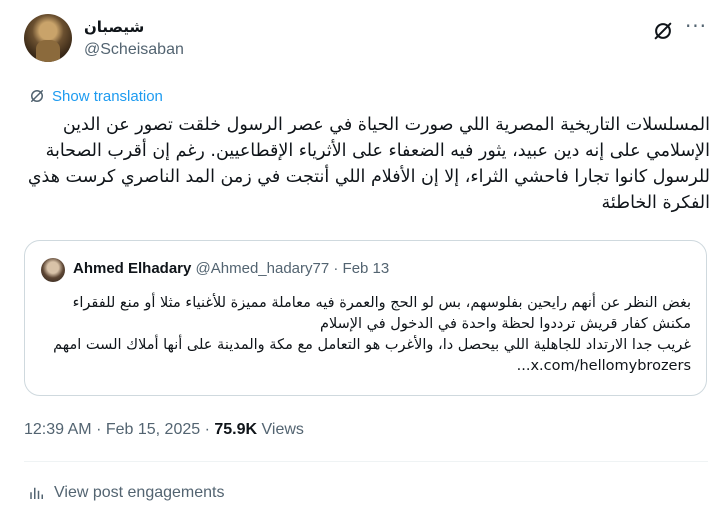 The height and width of the screenshot is (523, 723). I want to click on tweet-meta: 12:39 AM · Feb 15, 2025 · 75.9K Views, so click(164, 430).